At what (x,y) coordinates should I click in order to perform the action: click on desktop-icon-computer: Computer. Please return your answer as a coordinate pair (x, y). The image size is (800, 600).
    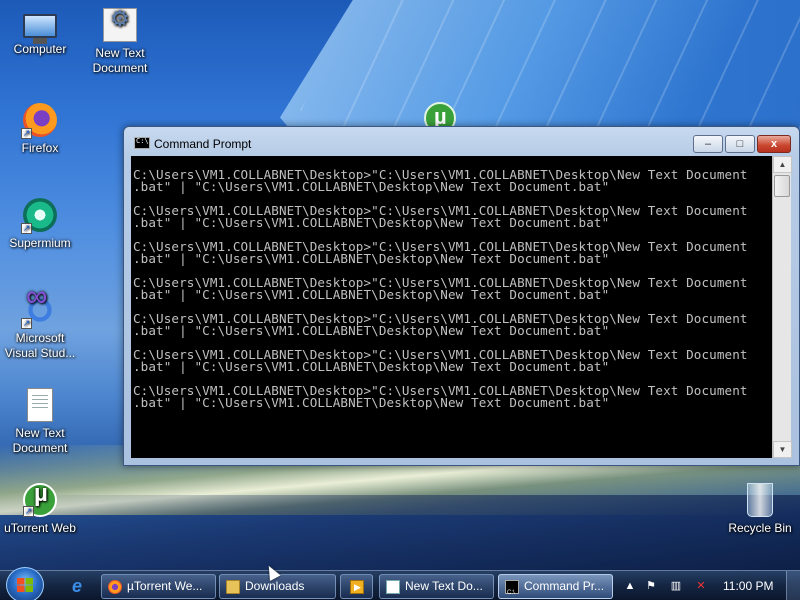
    Looking at the image, I should click on (40, 32).